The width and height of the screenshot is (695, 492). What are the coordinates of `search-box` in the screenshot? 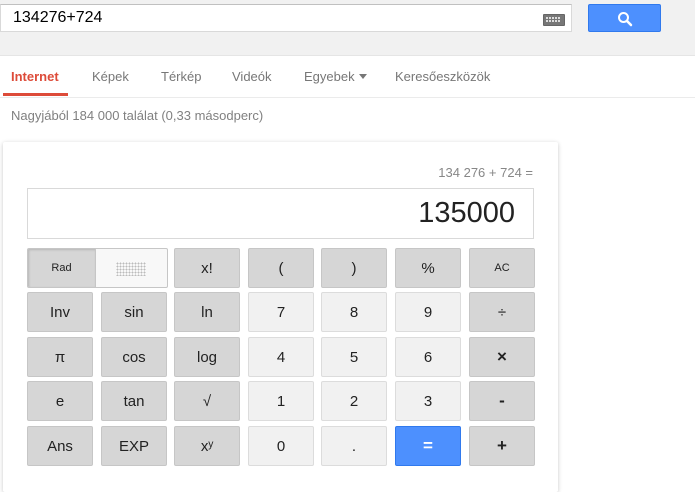 It's located at (286, 18).